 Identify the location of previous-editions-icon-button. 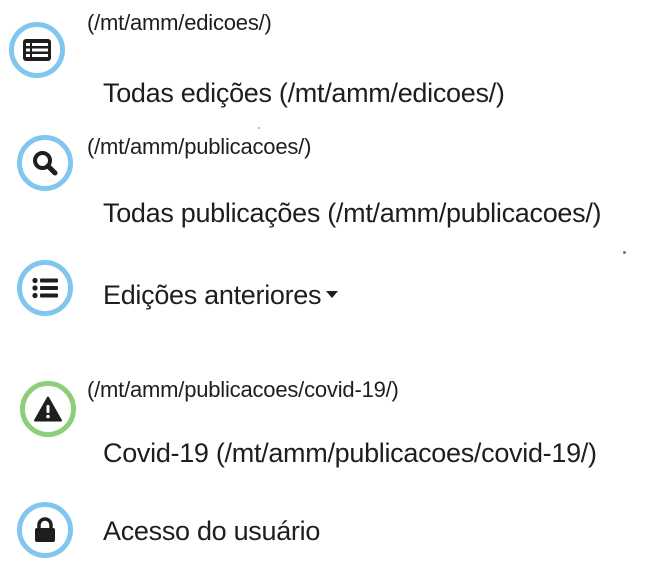
(45, 288).